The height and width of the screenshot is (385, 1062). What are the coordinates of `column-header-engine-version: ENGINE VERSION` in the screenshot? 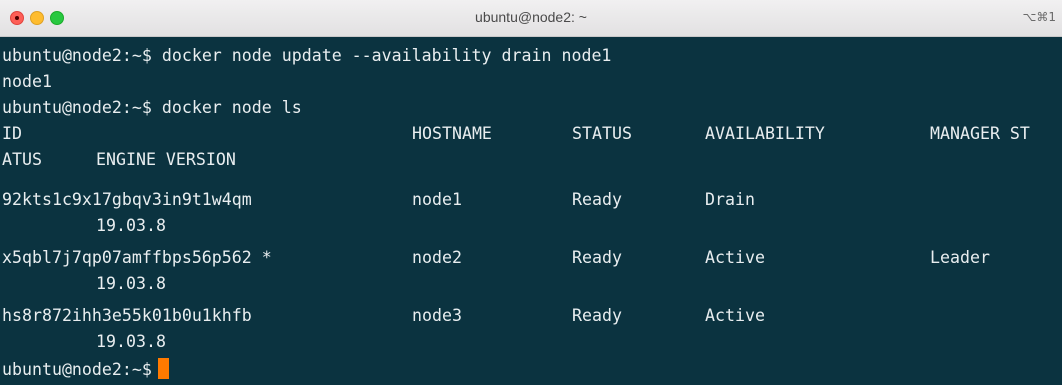 It's located at (166, 159).